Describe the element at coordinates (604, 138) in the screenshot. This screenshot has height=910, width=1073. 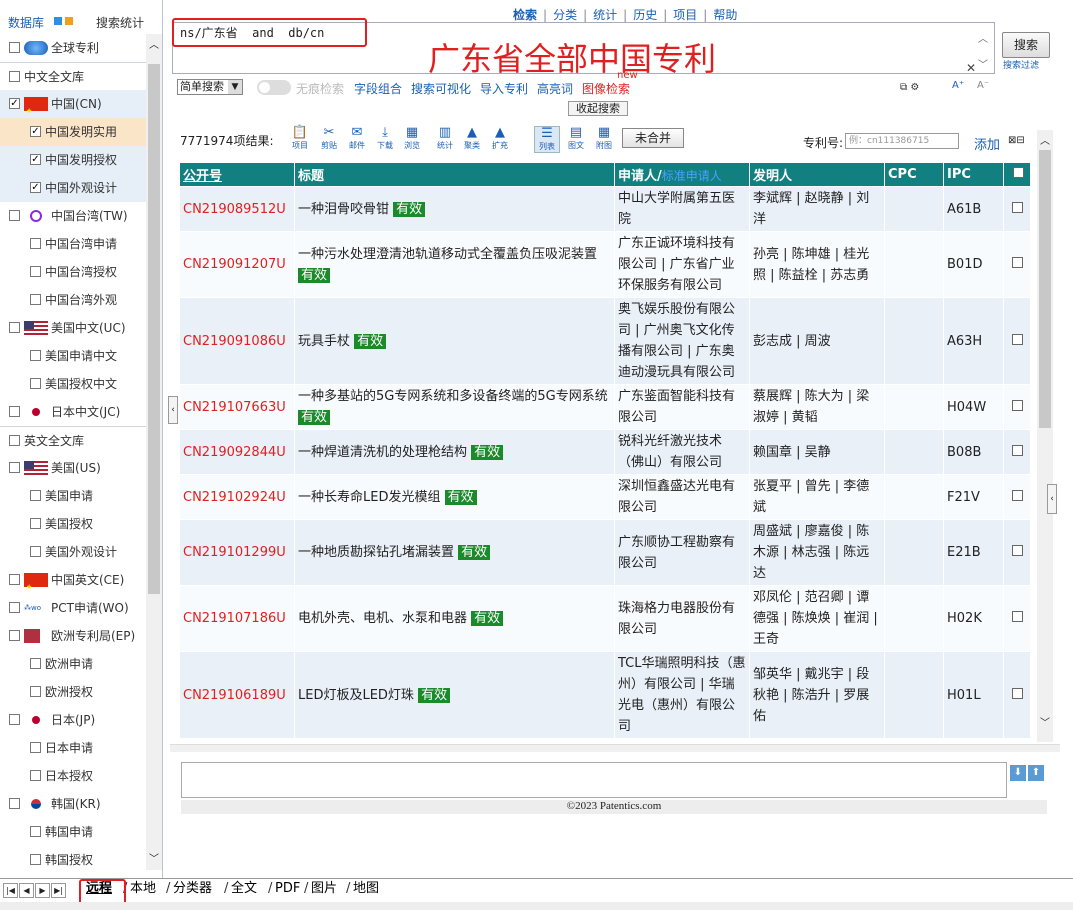
I see `result-tool-10: ▦ 附图` at that location.